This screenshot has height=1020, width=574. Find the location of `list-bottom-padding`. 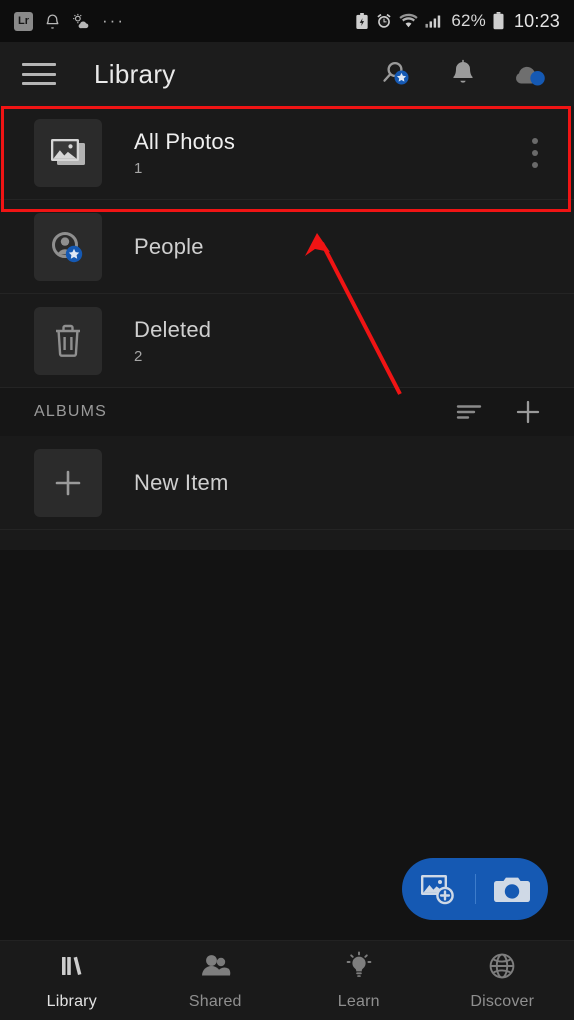

list-bottom-padding is located at coordinates (287, 540).